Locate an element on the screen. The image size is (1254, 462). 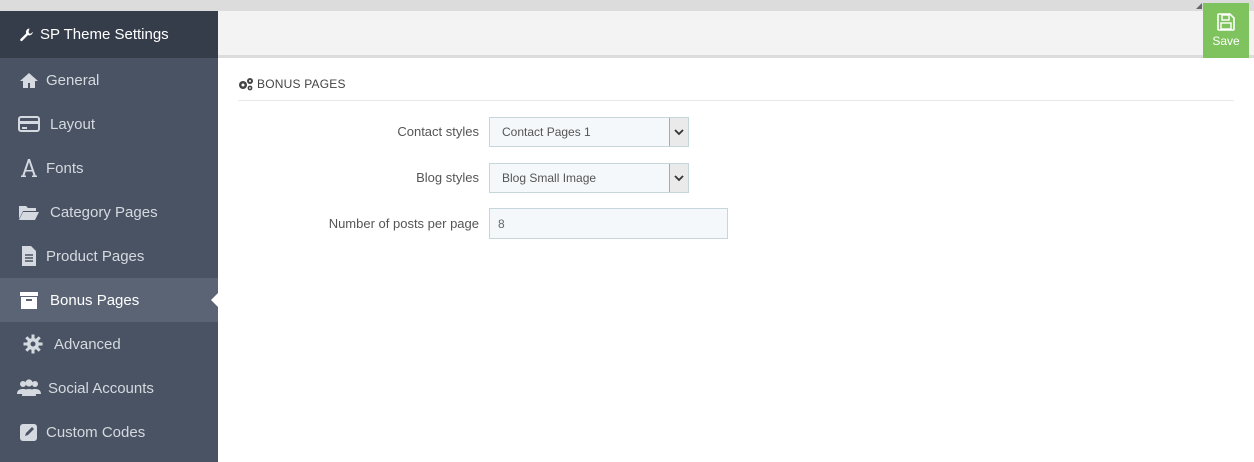
bonus-pages-panel: BONUS PAGES is located at coordinates (736, 87).